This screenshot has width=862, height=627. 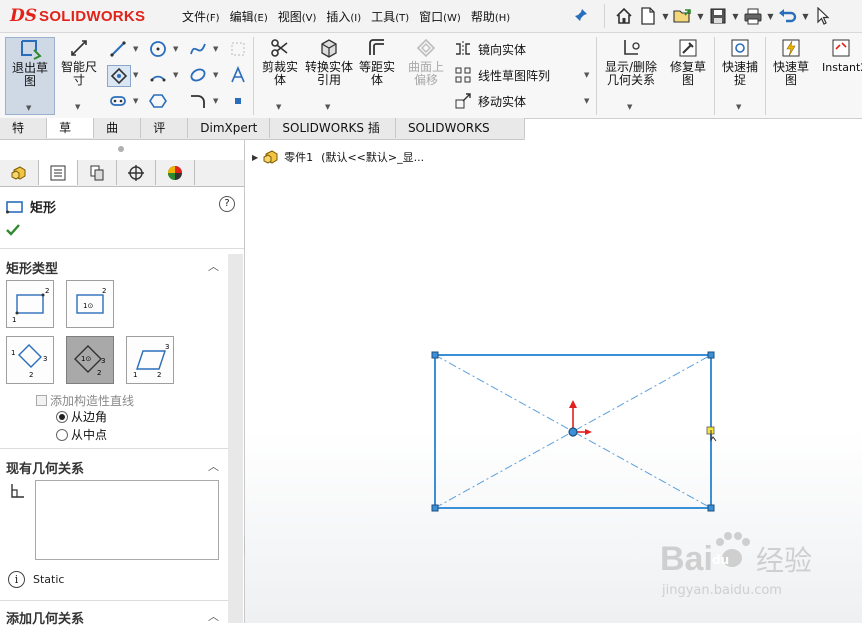 What do you see at coordinates (463, 75) in the screenshot?
I see `linear-pattern-icon` at bounding box center [463, 75].